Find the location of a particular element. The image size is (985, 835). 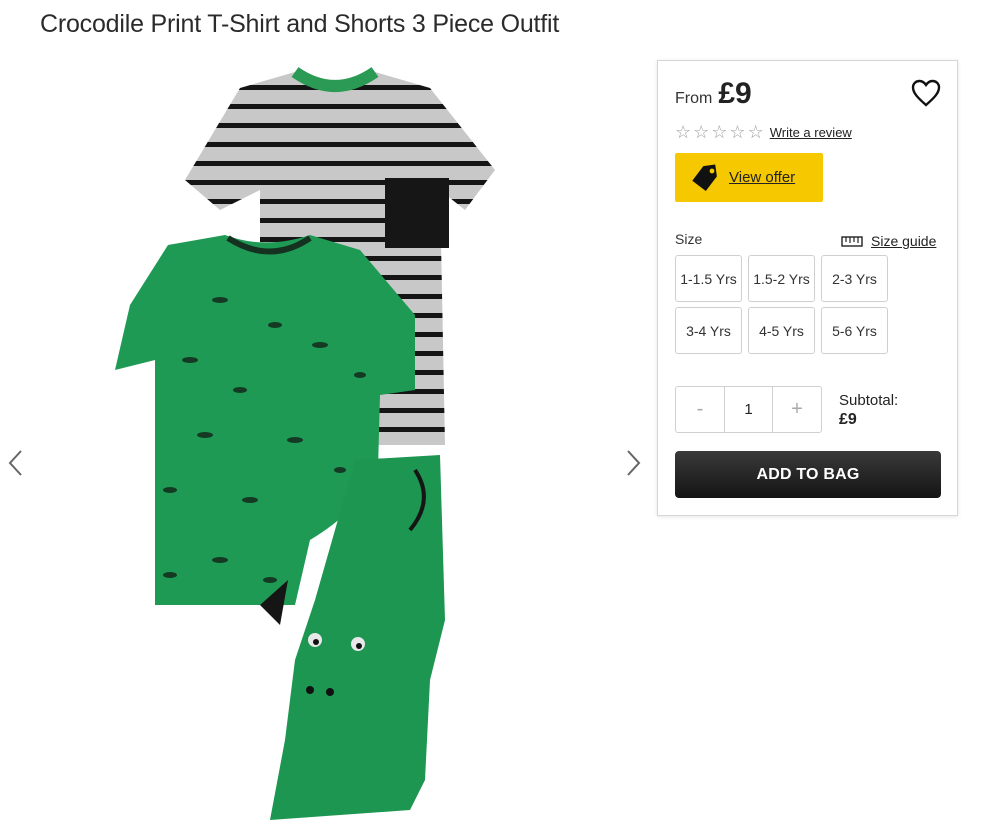

wishlist-button is located at coordinates (926, 93).